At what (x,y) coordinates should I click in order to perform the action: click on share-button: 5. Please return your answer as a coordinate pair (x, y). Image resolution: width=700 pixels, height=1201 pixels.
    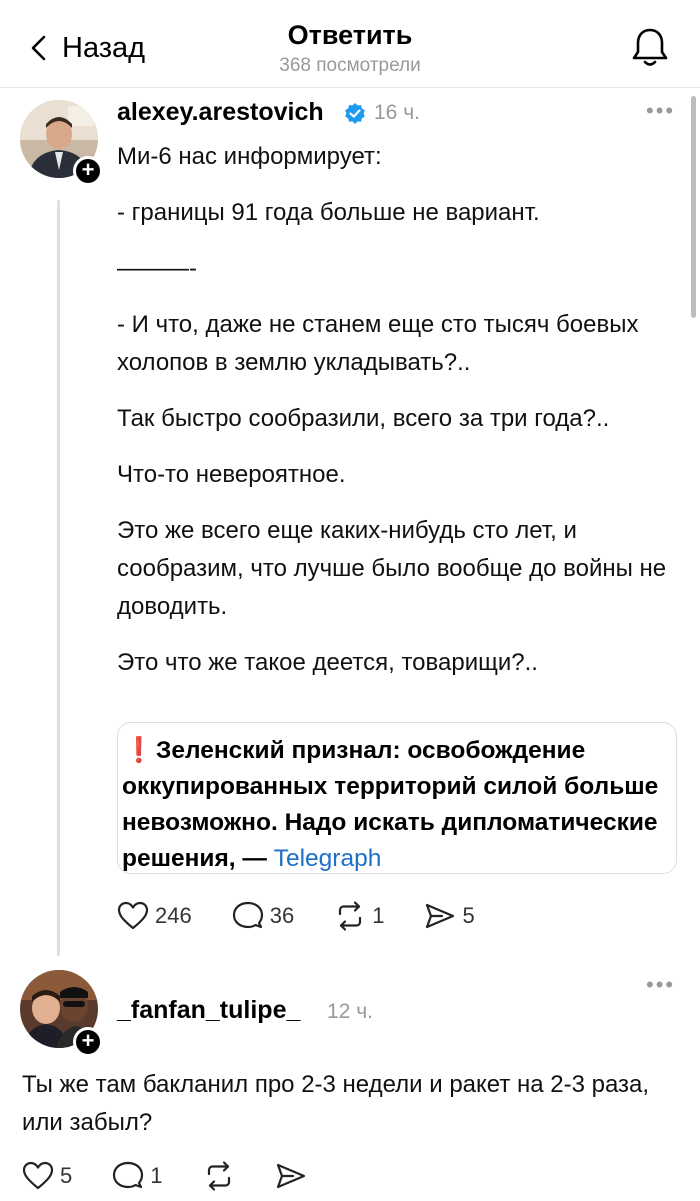
    Looking at the image, I should click on (449, 916).